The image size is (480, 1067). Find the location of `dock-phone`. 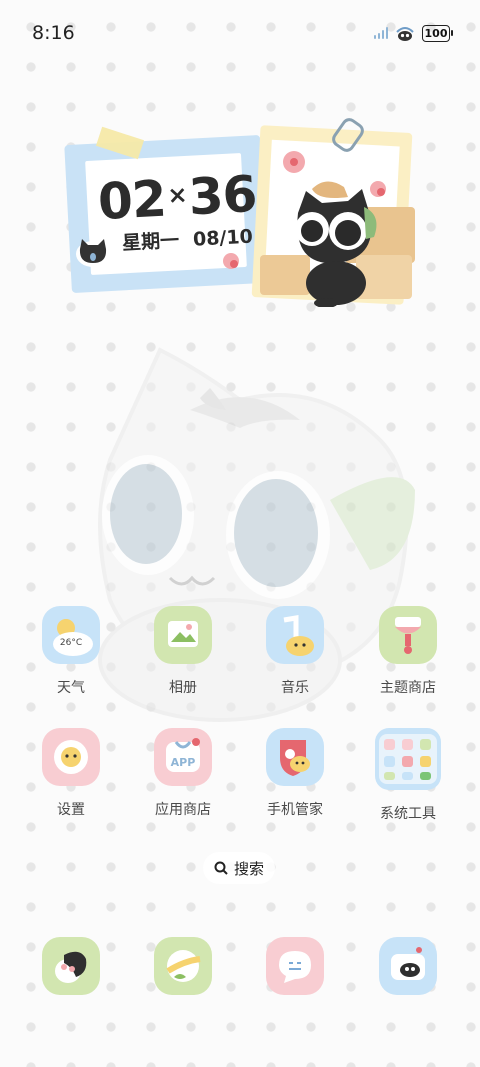

dock-phone is located at coordinates (71, 966).